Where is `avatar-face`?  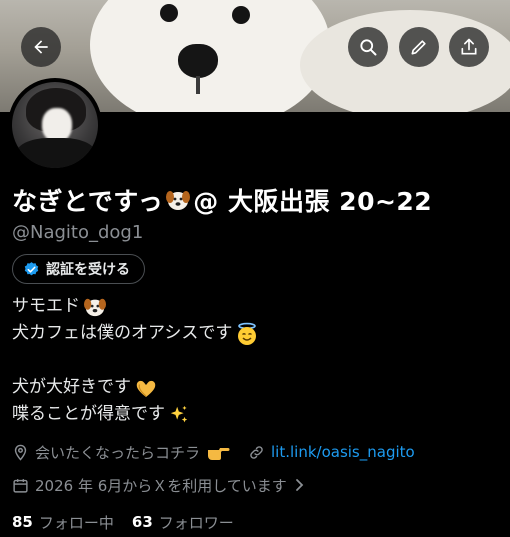 avatar-face is located at coordinates (57, 125).